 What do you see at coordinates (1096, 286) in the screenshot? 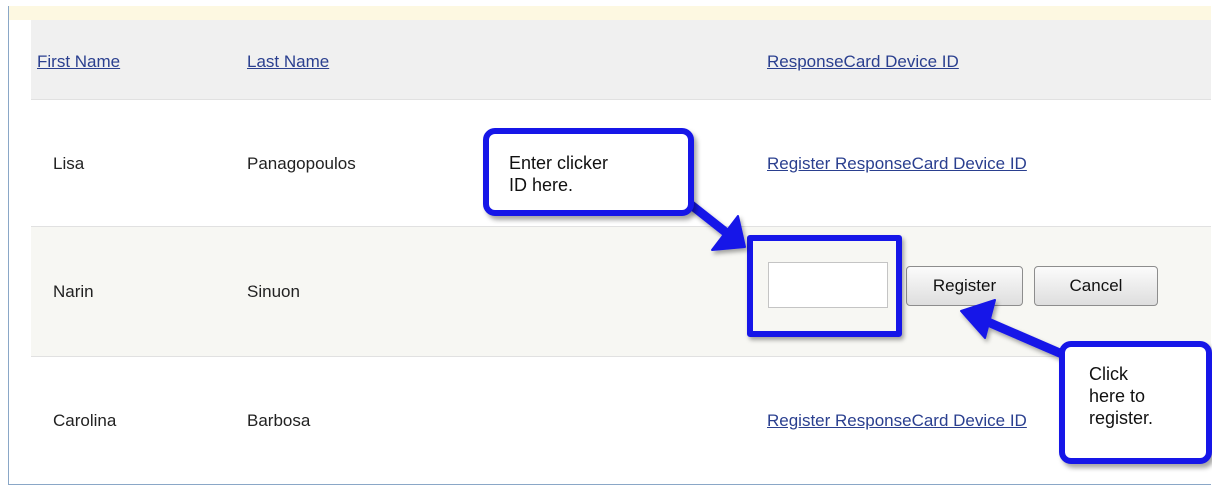
I see `cancel-button: Cancel` at bounding box center [1096, 286].